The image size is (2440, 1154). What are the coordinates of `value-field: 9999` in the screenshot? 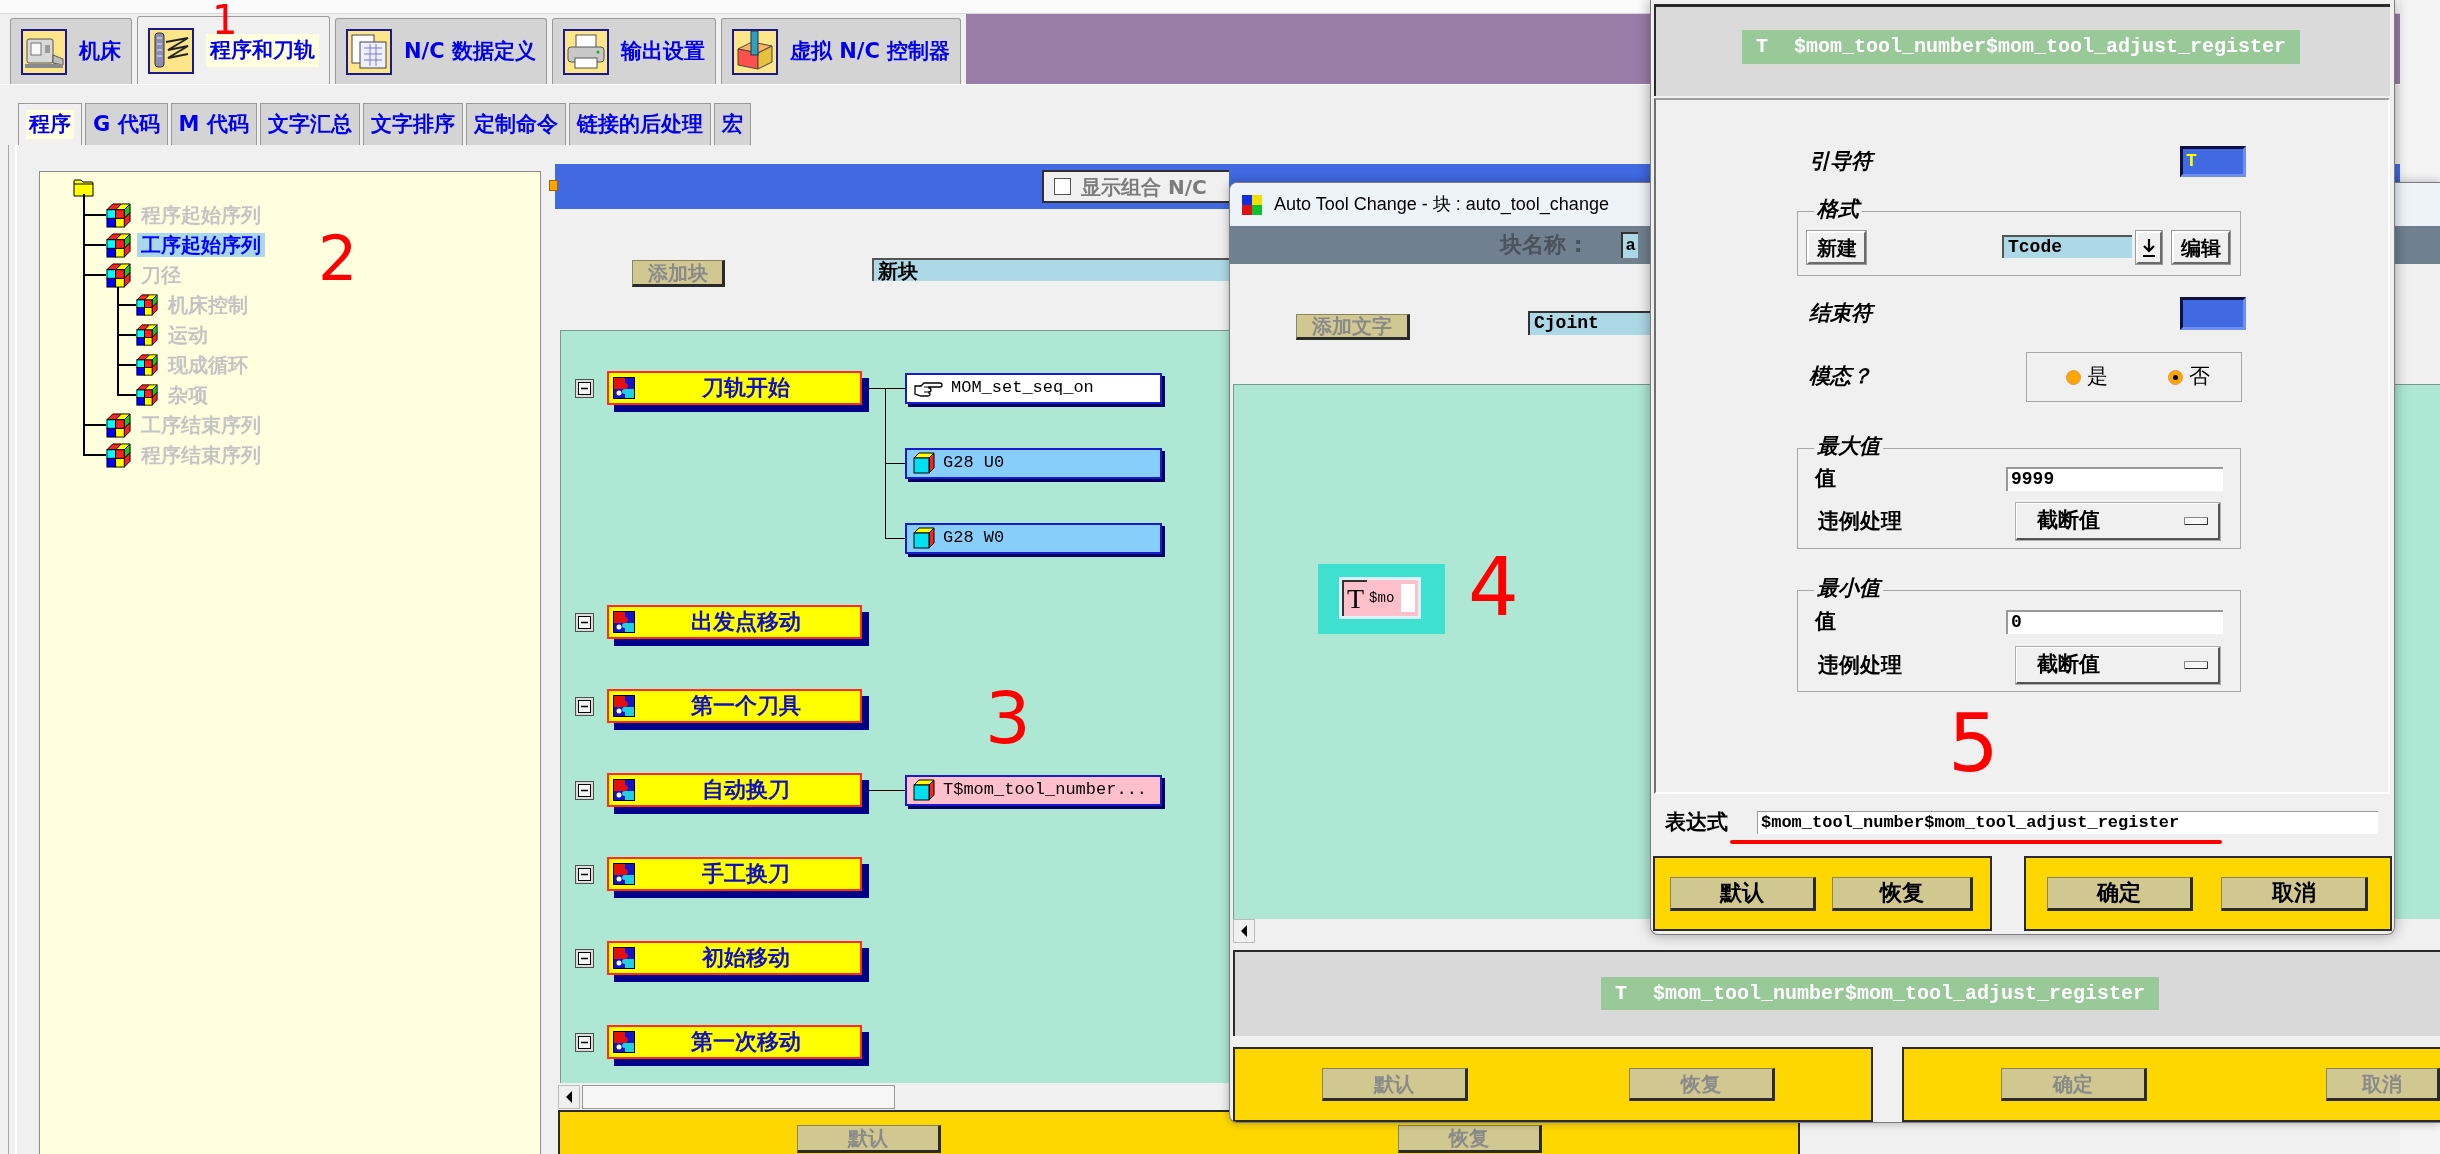 It's located at (2114, 479).